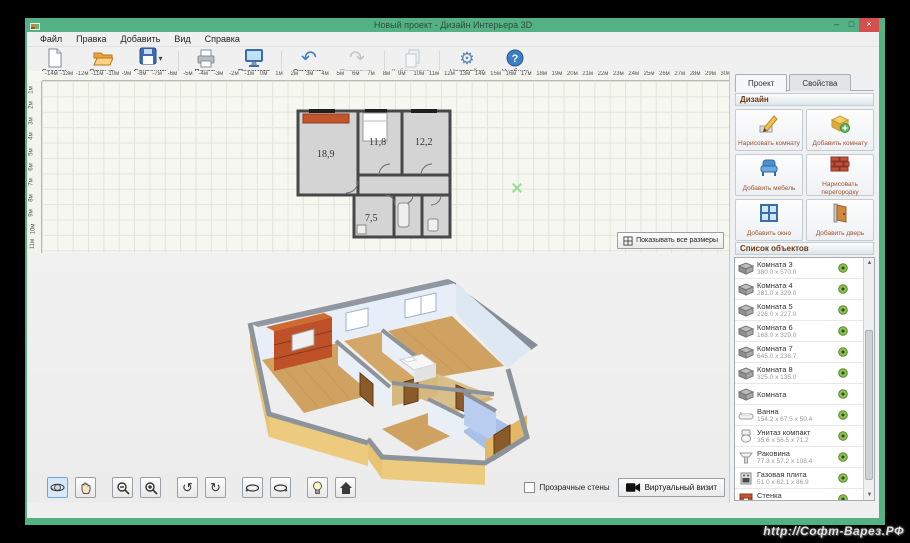 The image size is (910, 543). What do you see at coordinates (150, 487) in the screenshot?
I see `tool-zoom-in-button` at bounding box center [150, 487].